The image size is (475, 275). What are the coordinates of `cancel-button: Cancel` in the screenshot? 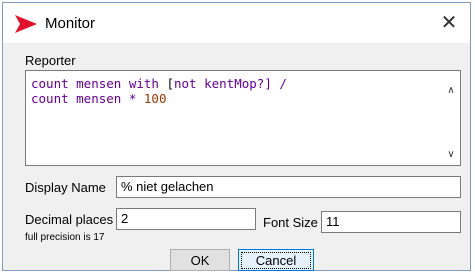 It's located at (276, 260).